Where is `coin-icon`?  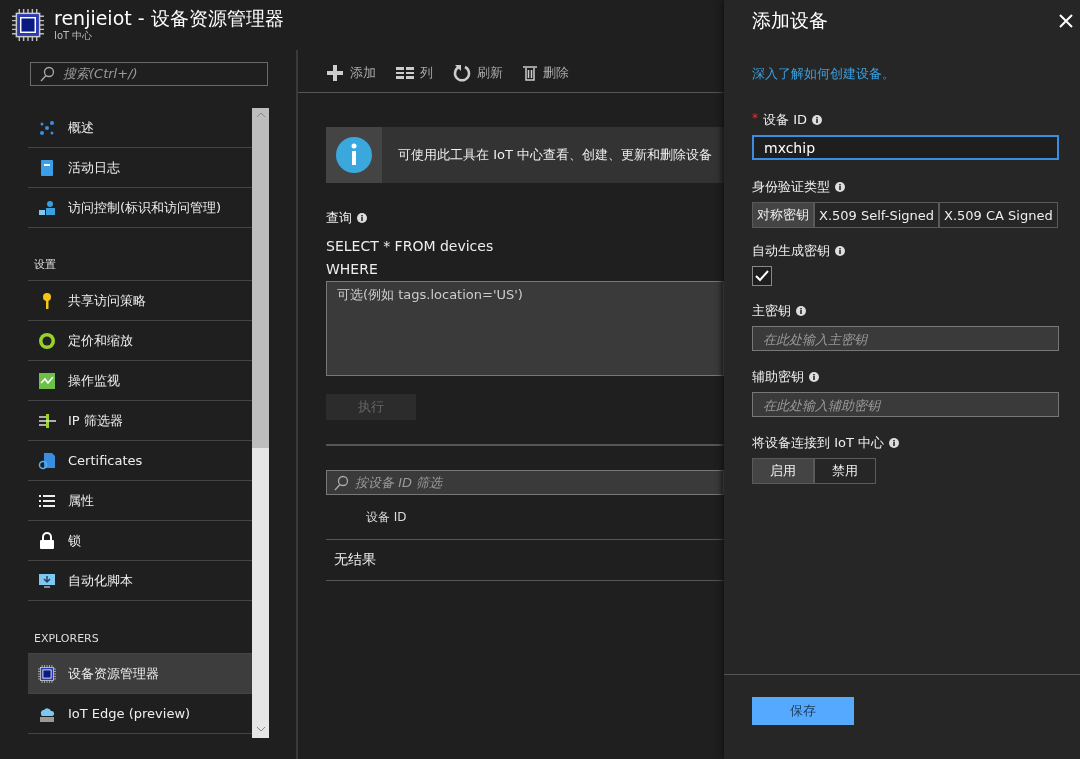
coin-icon is located at coordinates (47, 340).